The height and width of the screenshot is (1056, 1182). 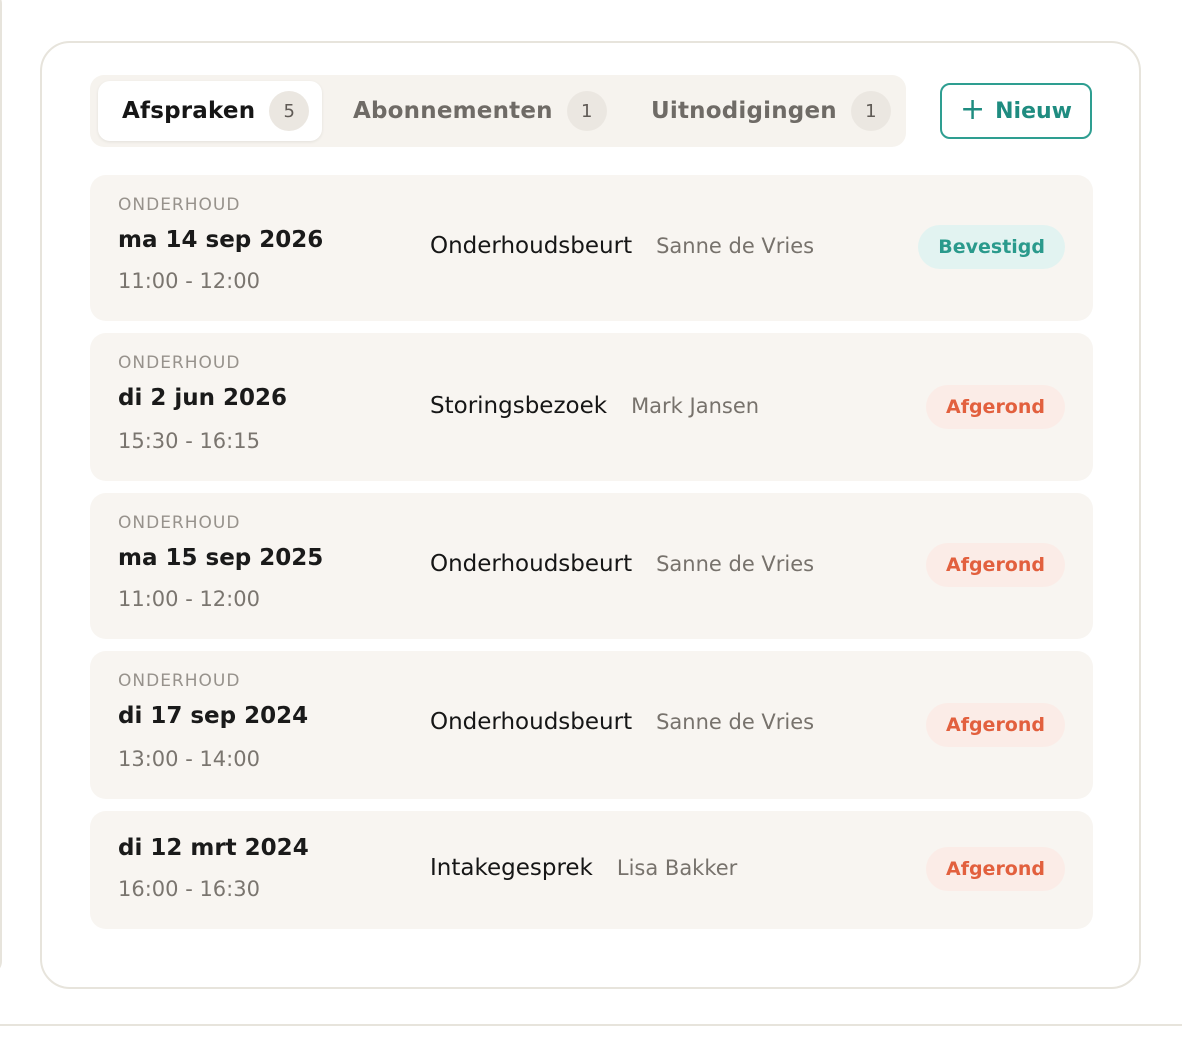 What do you see at coordinates (289, 111) in the screenshot?
I see `tab-count-badge: 5` at bounding box center [289, 111].